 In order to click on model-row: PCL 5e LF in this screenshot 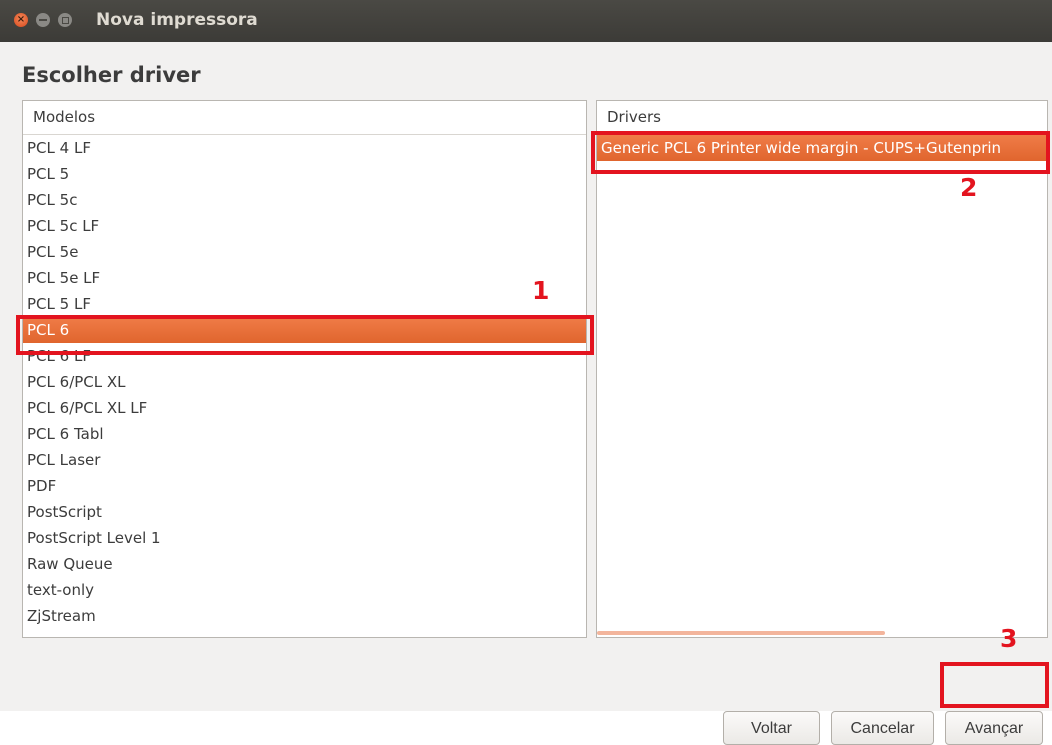, I will do `click(304, 278)`.